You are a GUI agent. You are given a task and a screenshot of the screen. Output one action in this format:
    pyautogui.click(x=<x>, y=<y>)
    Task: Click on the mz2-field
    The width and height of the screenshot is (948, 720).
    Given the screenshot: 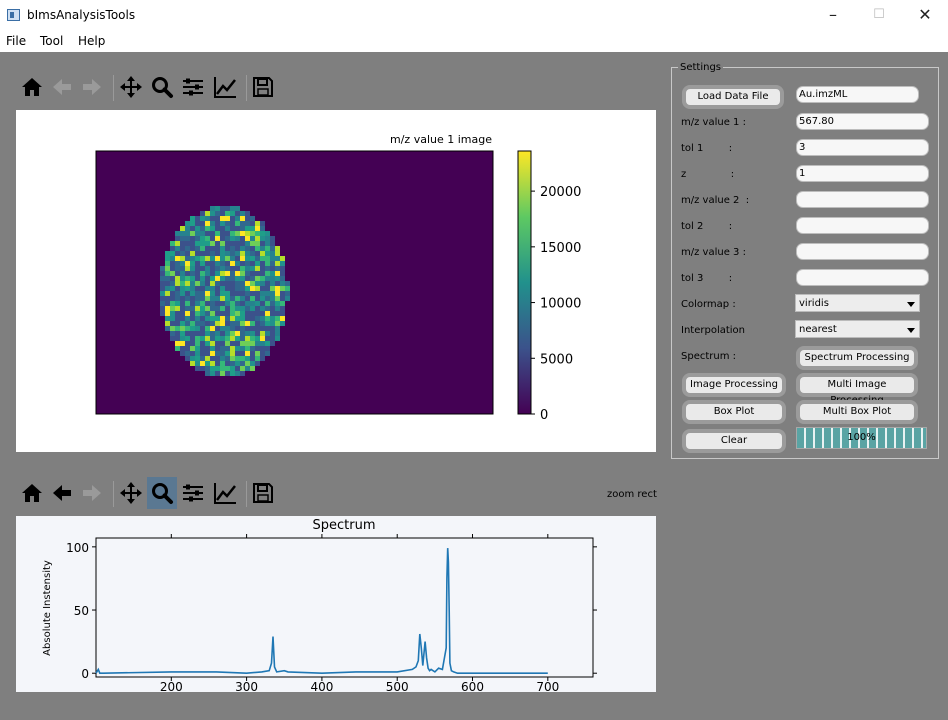 What is the action you would take?
    pyautogui.click(x=862, y=199)
    